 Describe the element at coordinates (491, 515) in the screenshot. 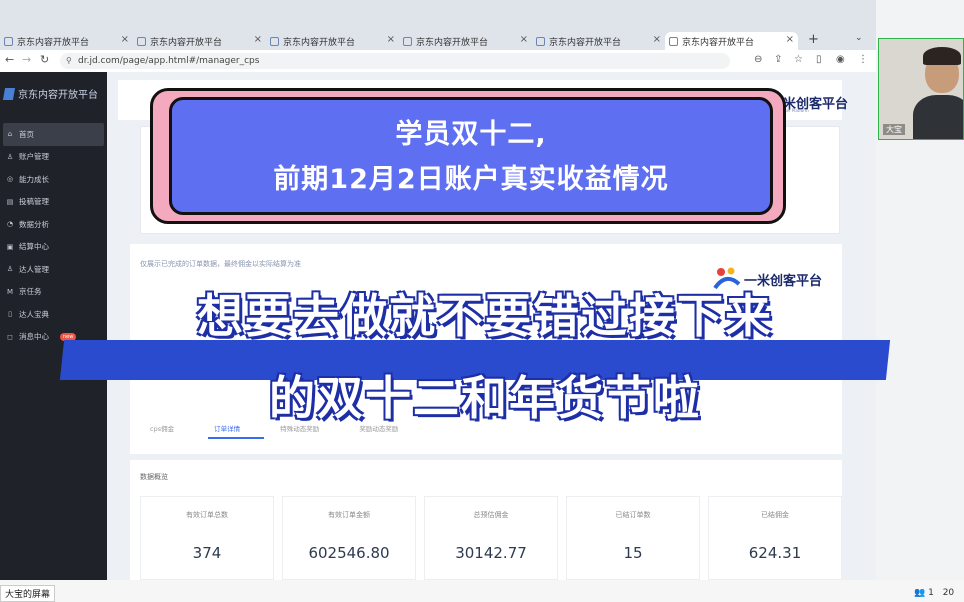

I see `stat-label: 总预估佣金` at that location.